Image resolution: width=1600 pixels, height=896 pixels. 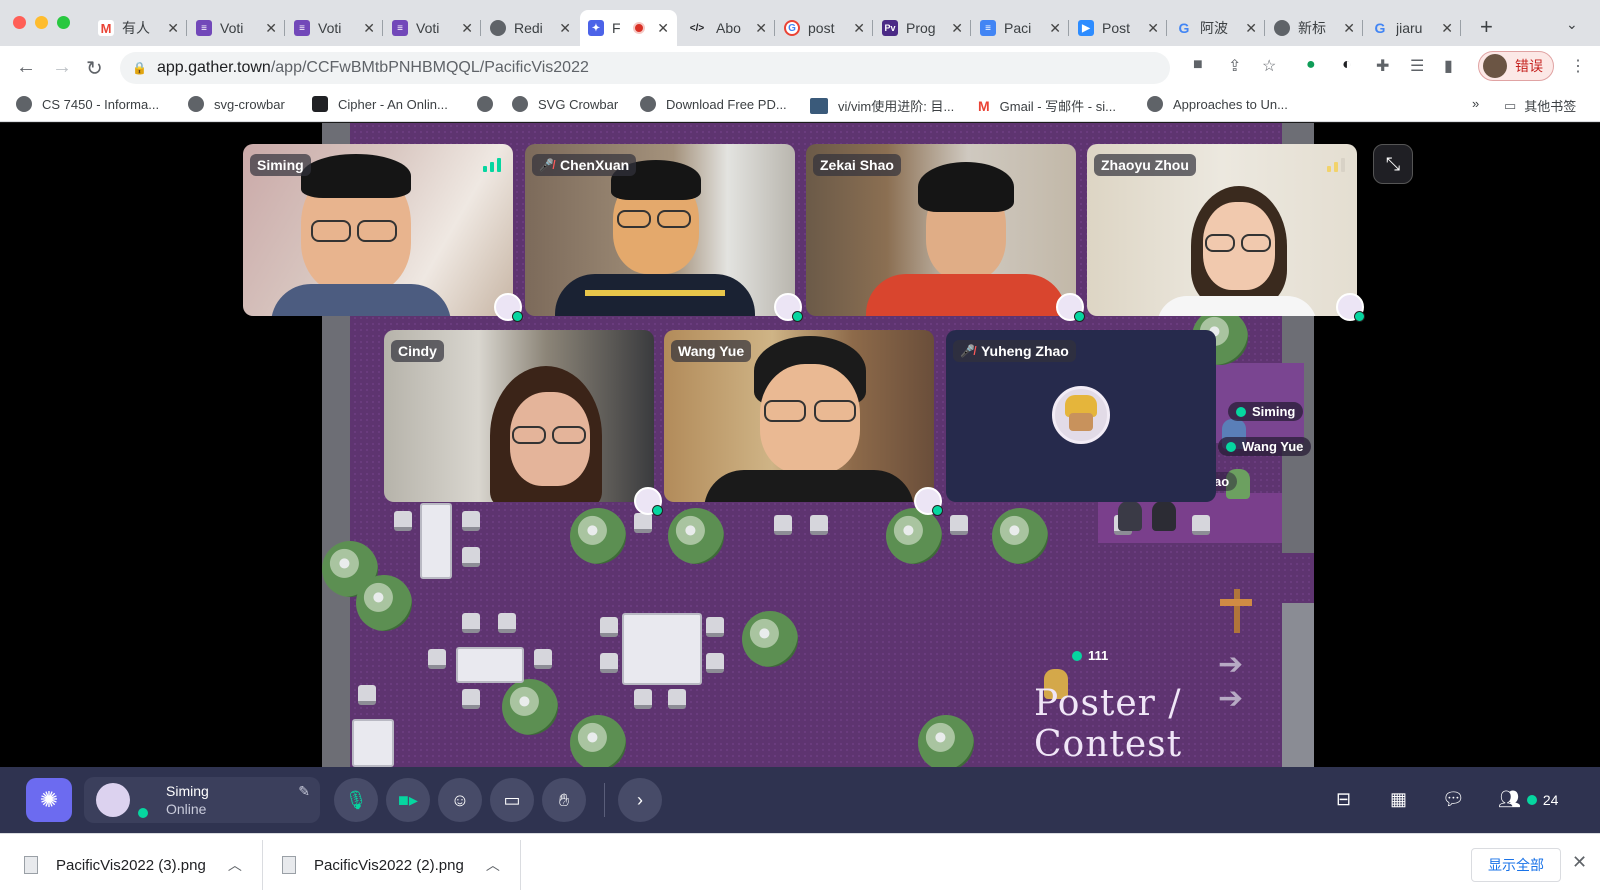 I want to click on browser-tab: </> Abo ✕, so click(x=726, y=28).